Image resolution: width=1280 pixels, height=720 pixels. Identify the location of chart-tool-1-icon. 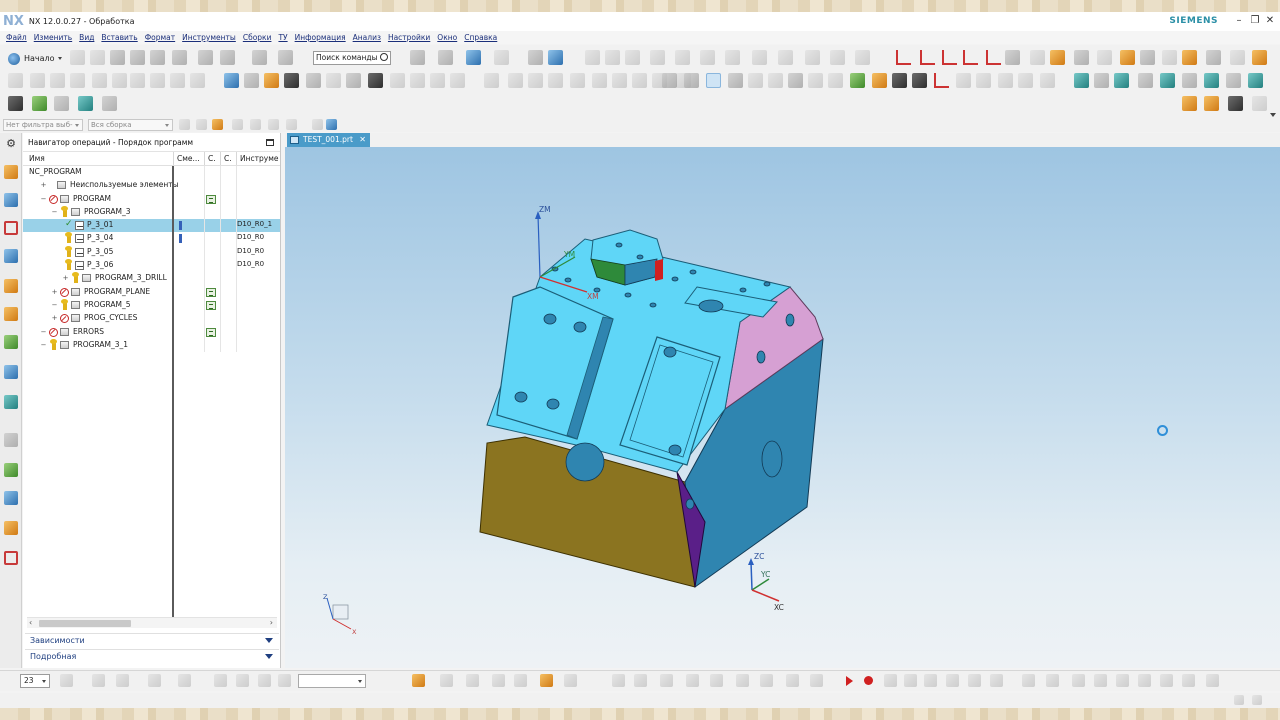
(1189, 103).